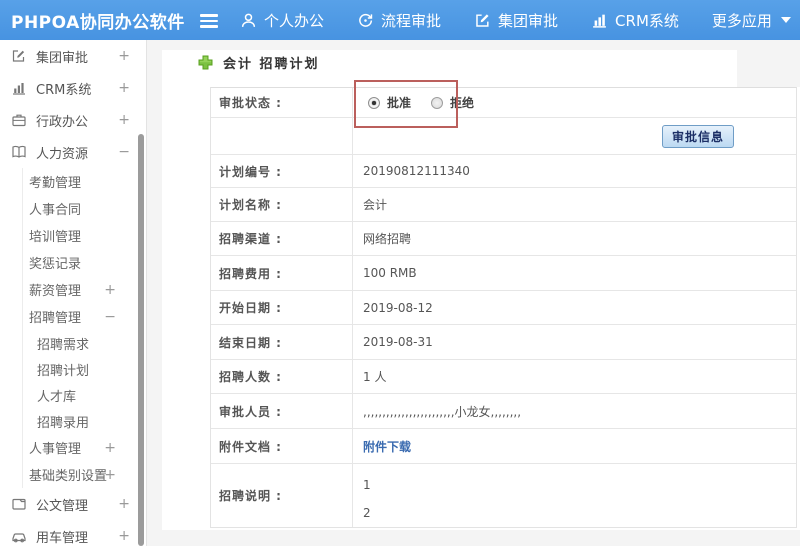 The width and height of the screenshot is (800, 546). Describe the element at coordinates (84, 474) in the screenshot. I see `sidebar-item-base-category: 基础类别设置 +` at that location.